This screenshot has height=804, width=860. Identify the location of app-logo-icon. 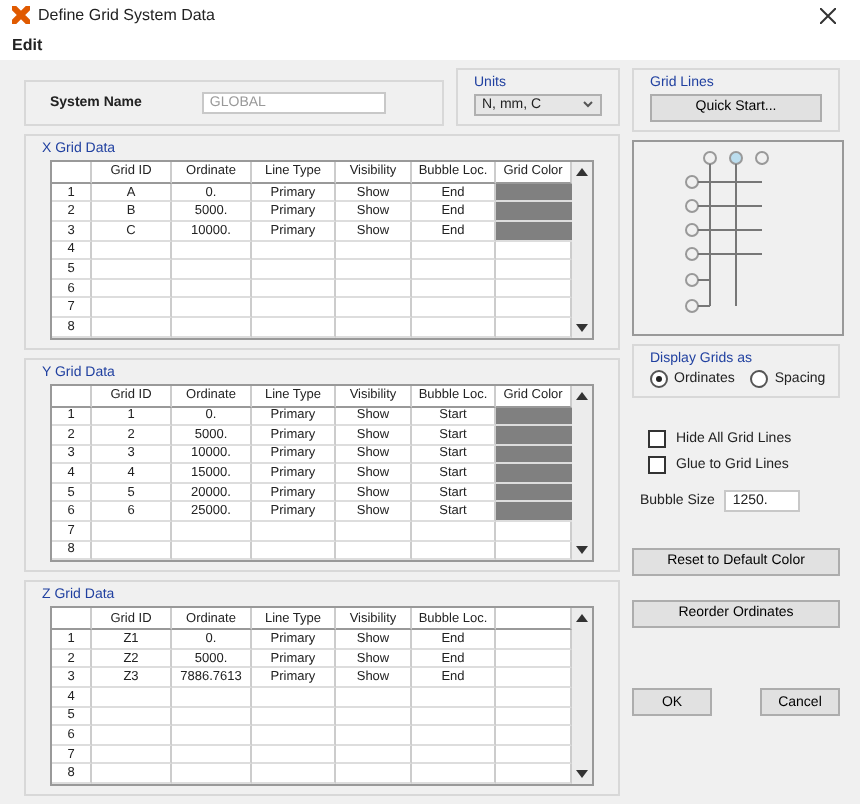
(21, 15).